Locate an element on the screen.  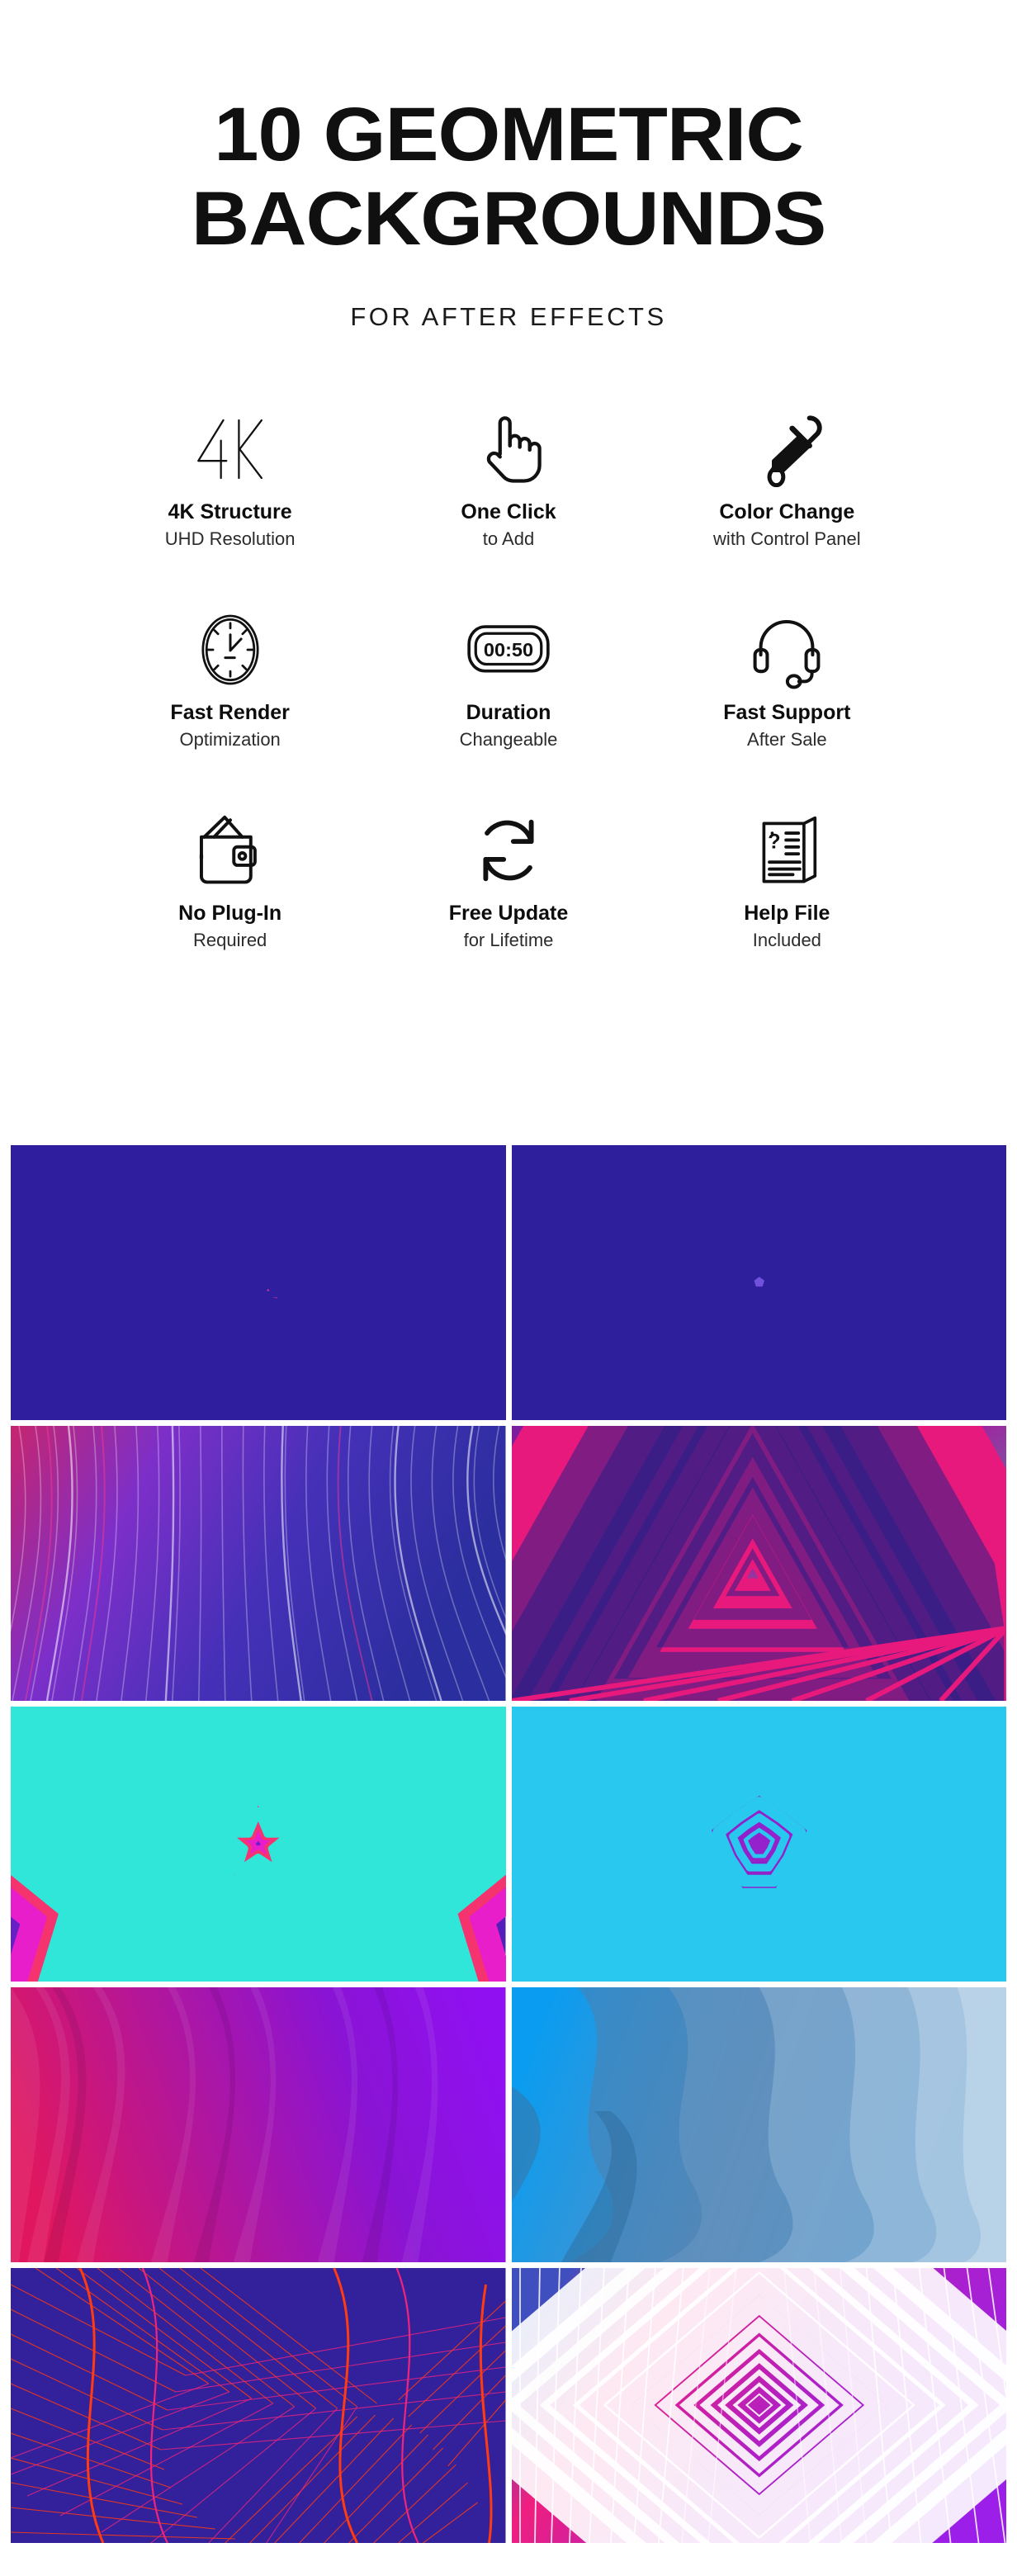
refresh-icon is located at coordinates (508, 850).